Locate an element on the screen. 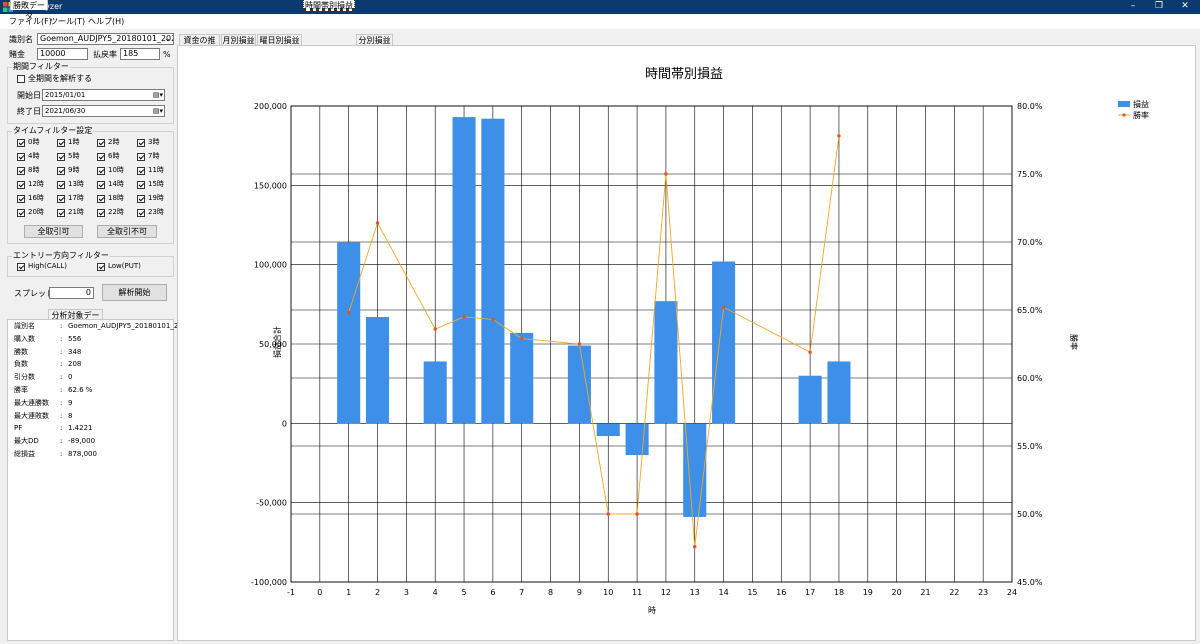  hour-checkbox-label: 17時 is located at coordinates (76, 198).